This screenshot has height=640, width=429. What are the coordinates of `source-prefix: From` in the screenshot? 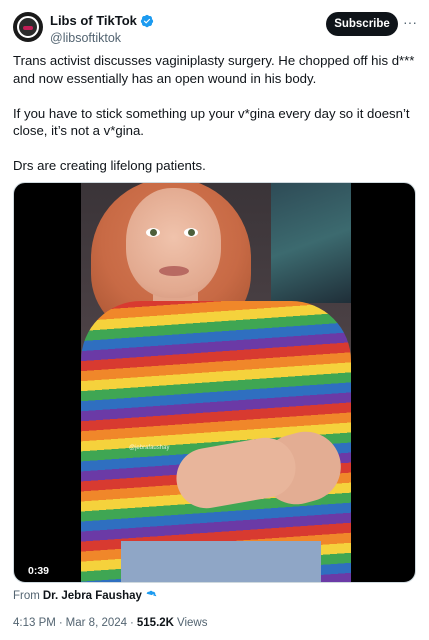 It's located at (26, 596).